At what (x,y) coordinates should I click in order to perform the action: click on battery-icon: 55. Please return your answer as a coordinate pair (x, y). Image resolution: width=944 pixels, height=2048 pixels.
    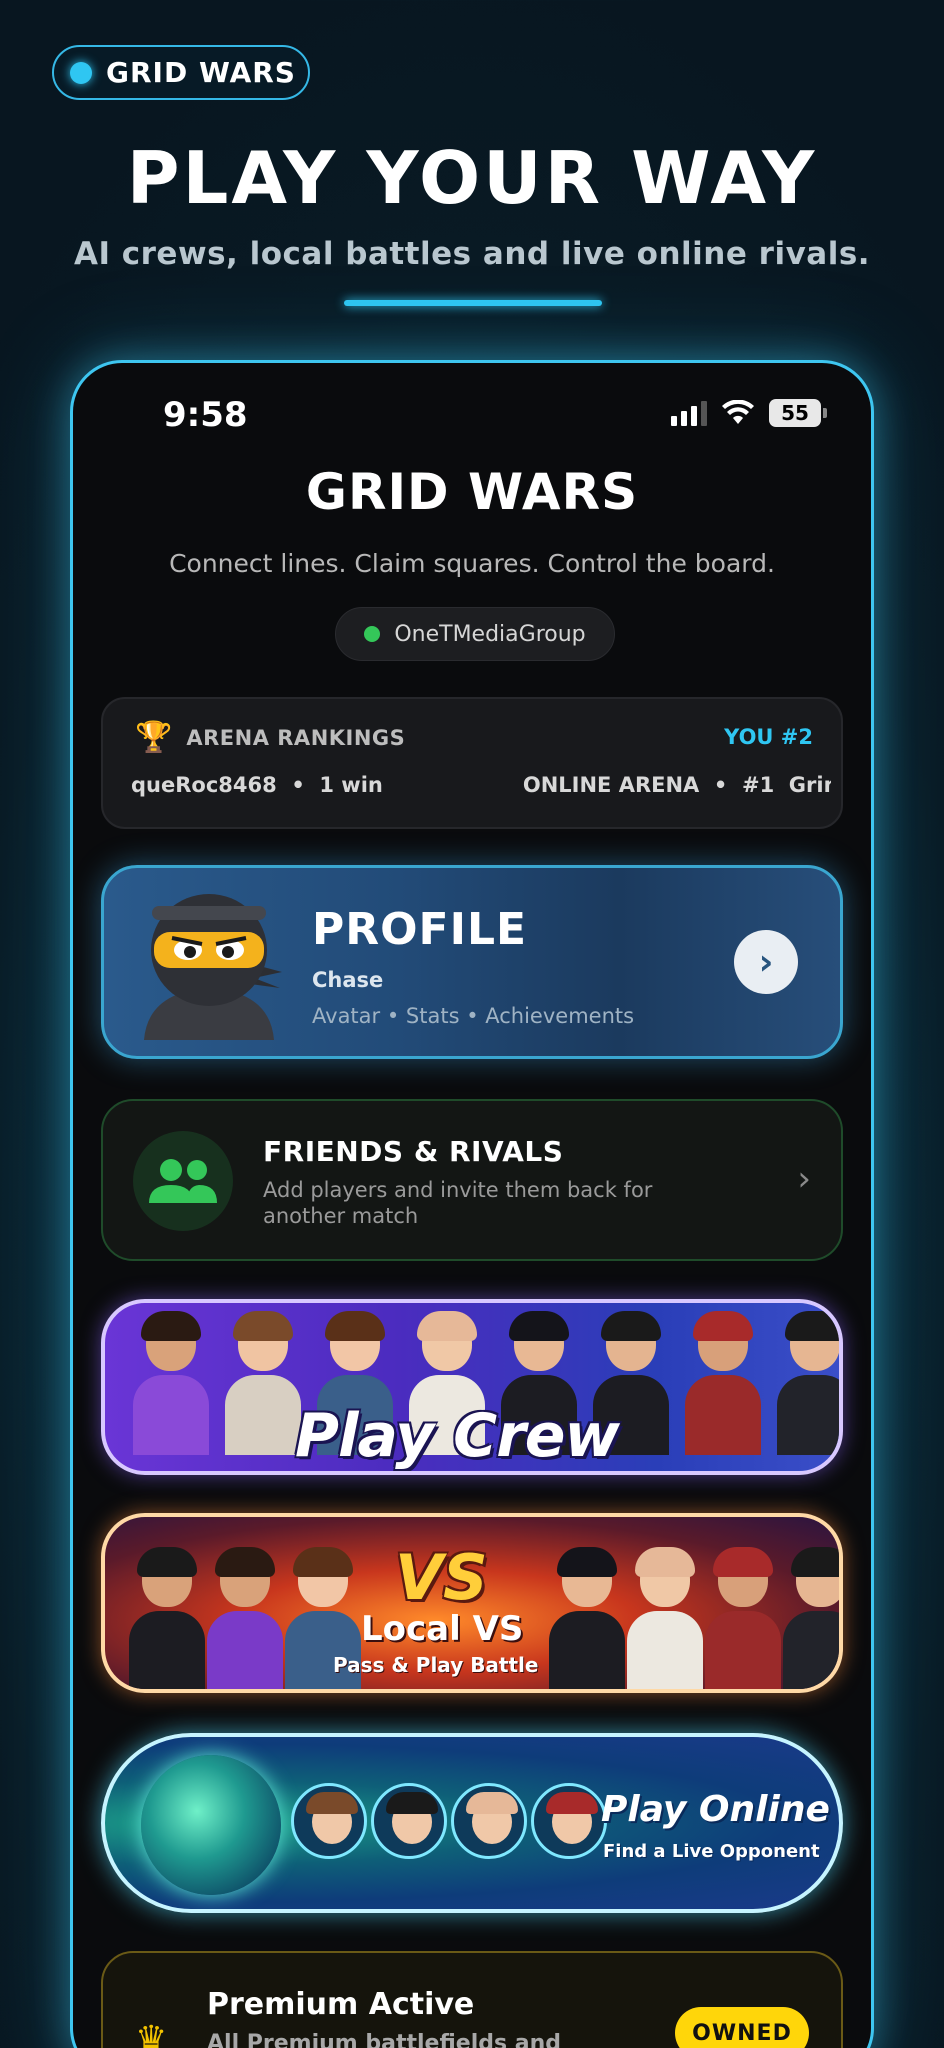
    Looking at the image, I should click on (798, 413).